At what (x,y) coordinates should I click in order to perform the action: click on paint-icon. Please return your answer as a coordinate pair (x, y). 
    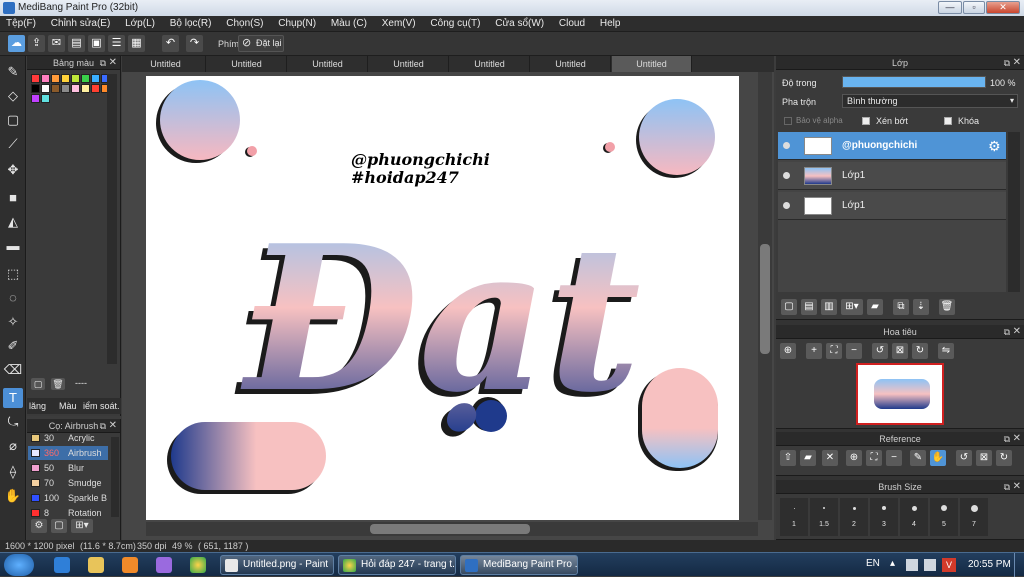
    Looking at the image, I should click on (164, 565).